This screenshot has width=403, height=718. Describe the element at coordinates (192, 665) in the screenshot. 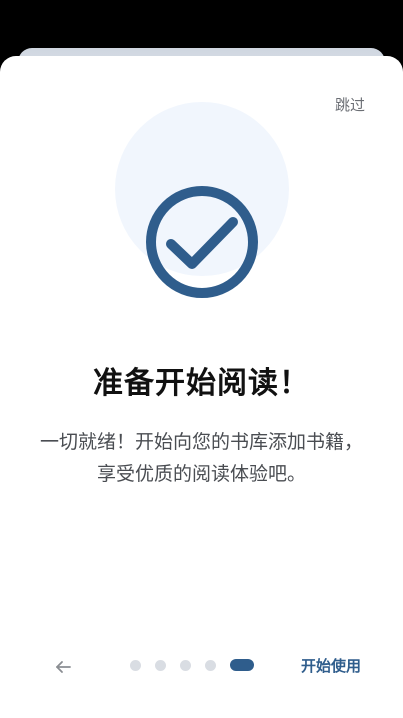

I see `page-indicator` at that location.